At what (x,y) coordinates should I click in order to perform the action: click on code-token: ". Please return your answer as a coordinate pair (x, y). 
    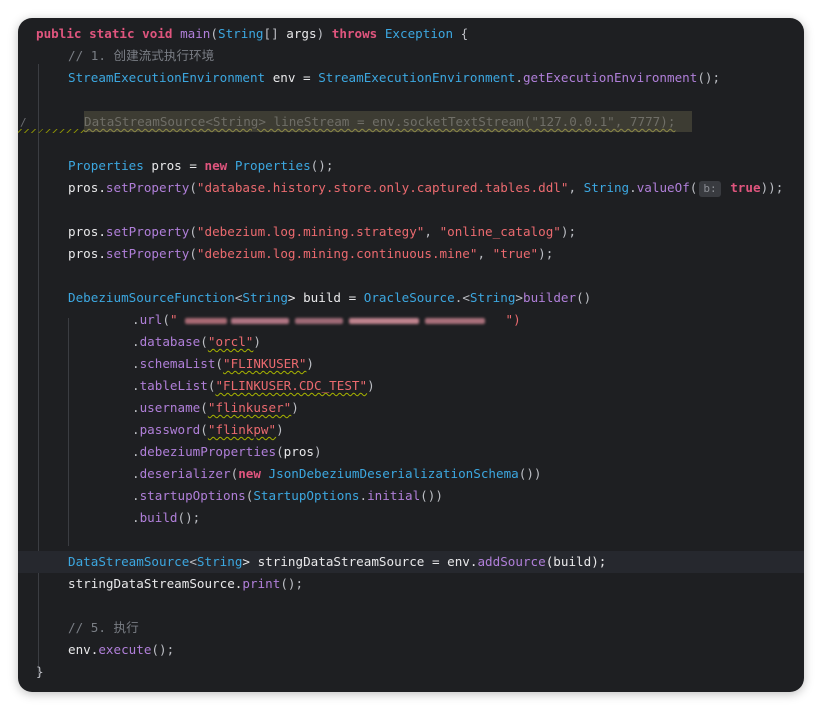
    Looking at the image, I should click on (173, 319).